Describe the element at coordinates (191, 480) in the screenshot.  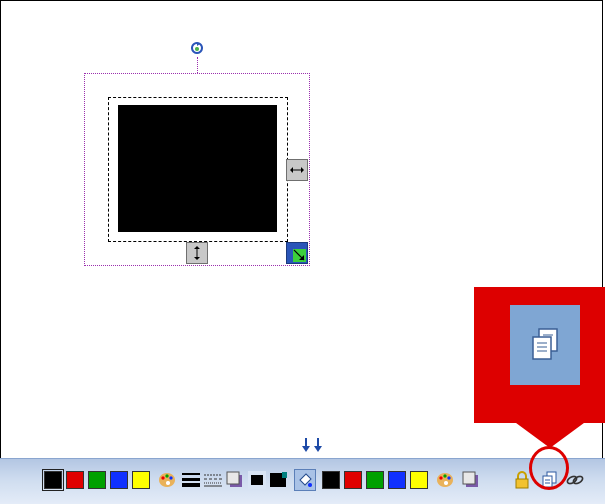
I see `line-thickness-icon` at that location.